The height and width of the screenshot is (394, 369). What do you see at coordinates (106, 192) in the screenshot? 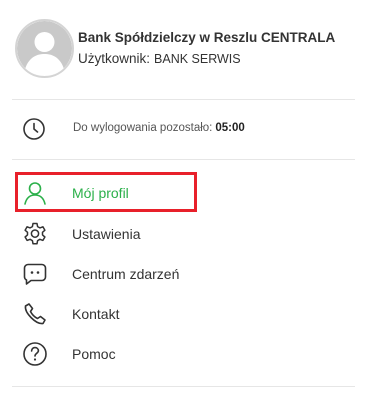
I see `highlight-frame` at bounding box center [106, 192].